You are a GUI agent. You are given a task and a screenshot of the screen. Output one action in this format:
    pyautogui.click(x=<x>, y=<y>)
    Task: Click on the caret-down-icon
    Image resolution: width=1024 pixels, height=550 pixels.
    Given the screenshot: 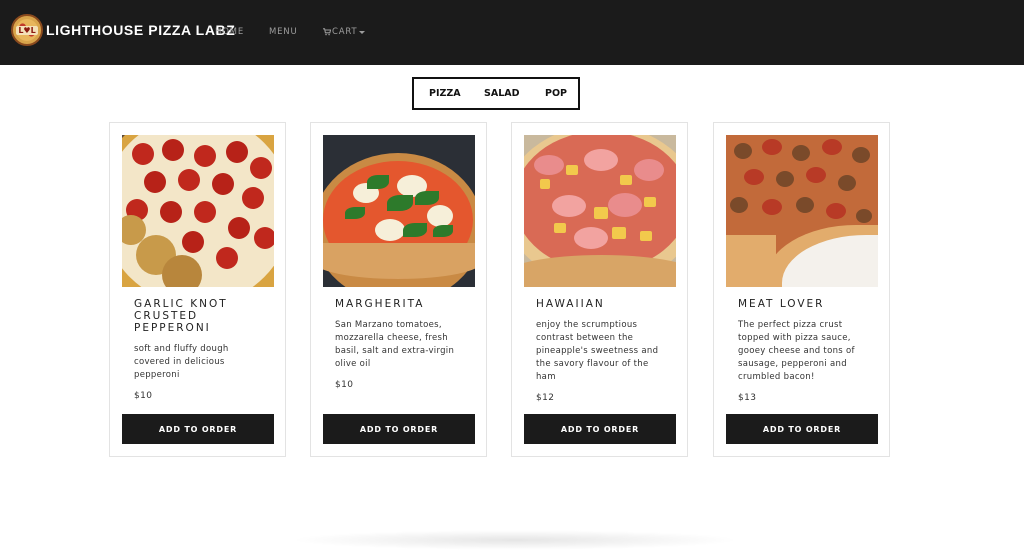 What is the action you would take?
    pyautogui.click(x=362, y=32)
    